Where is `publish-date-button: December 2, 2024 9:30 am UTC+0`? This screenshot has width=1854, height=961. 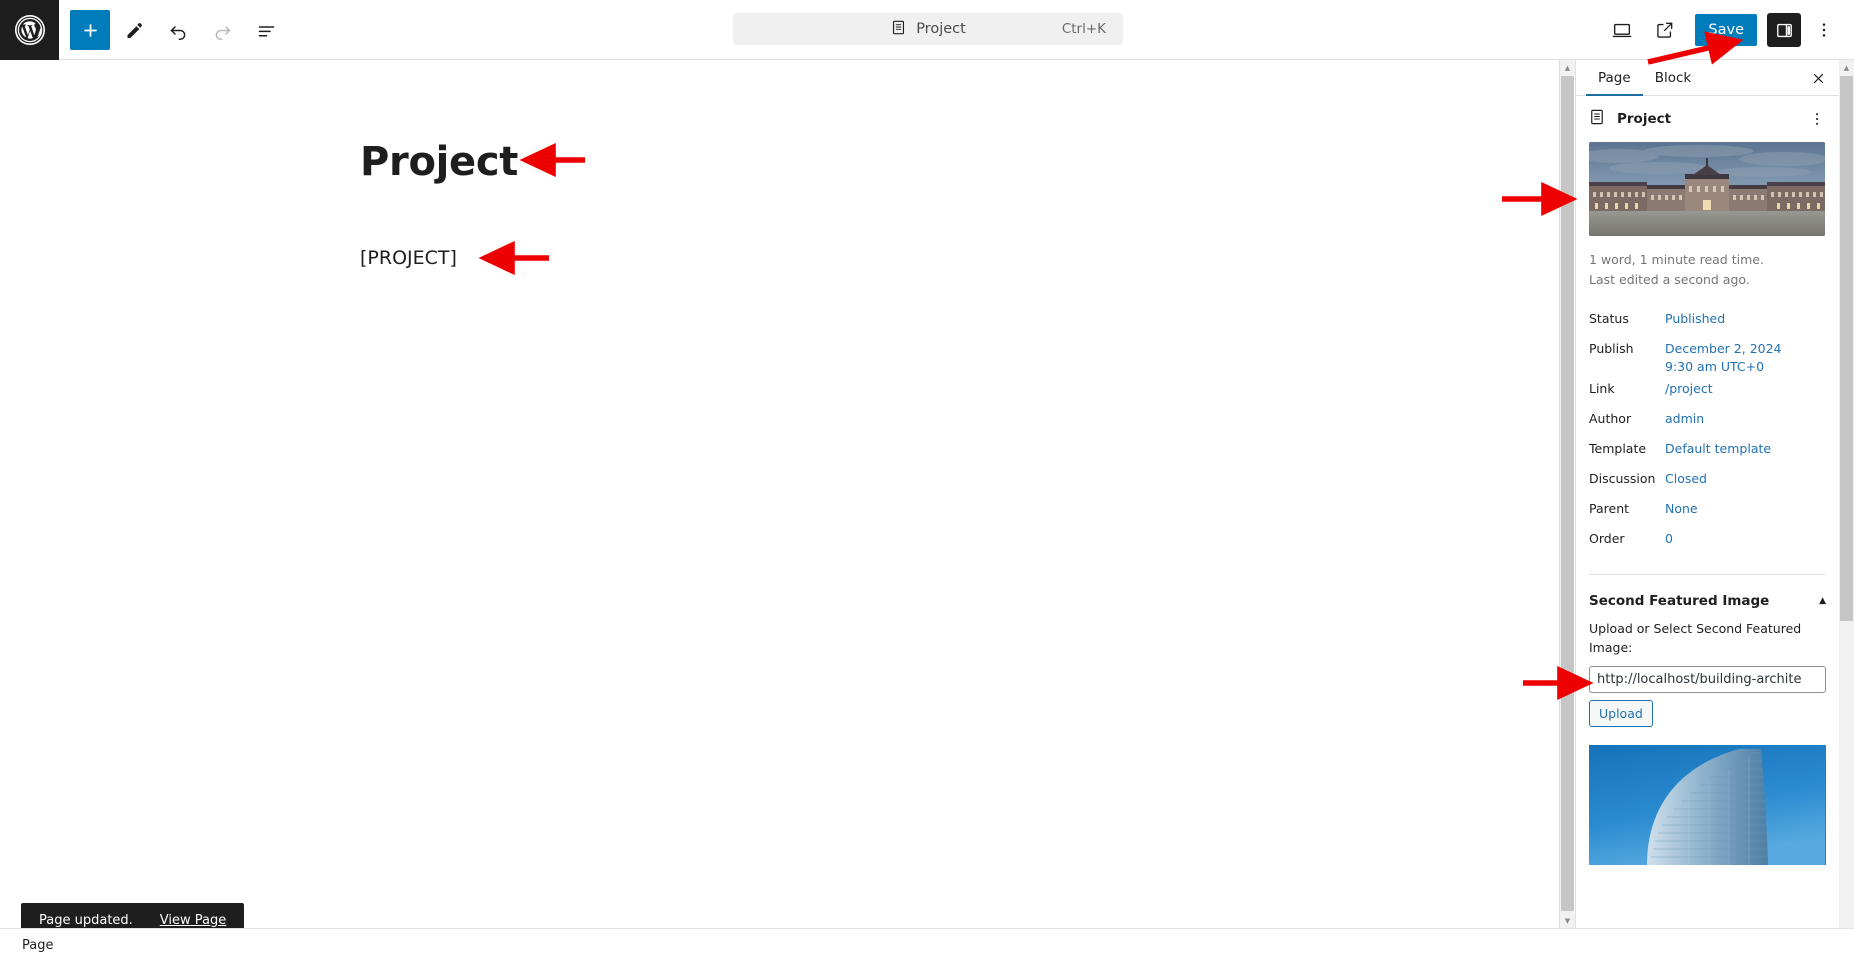
publish-date-button: December 2, 2024 9:30 am UTC+0 is located at coordinates (1730, 358).